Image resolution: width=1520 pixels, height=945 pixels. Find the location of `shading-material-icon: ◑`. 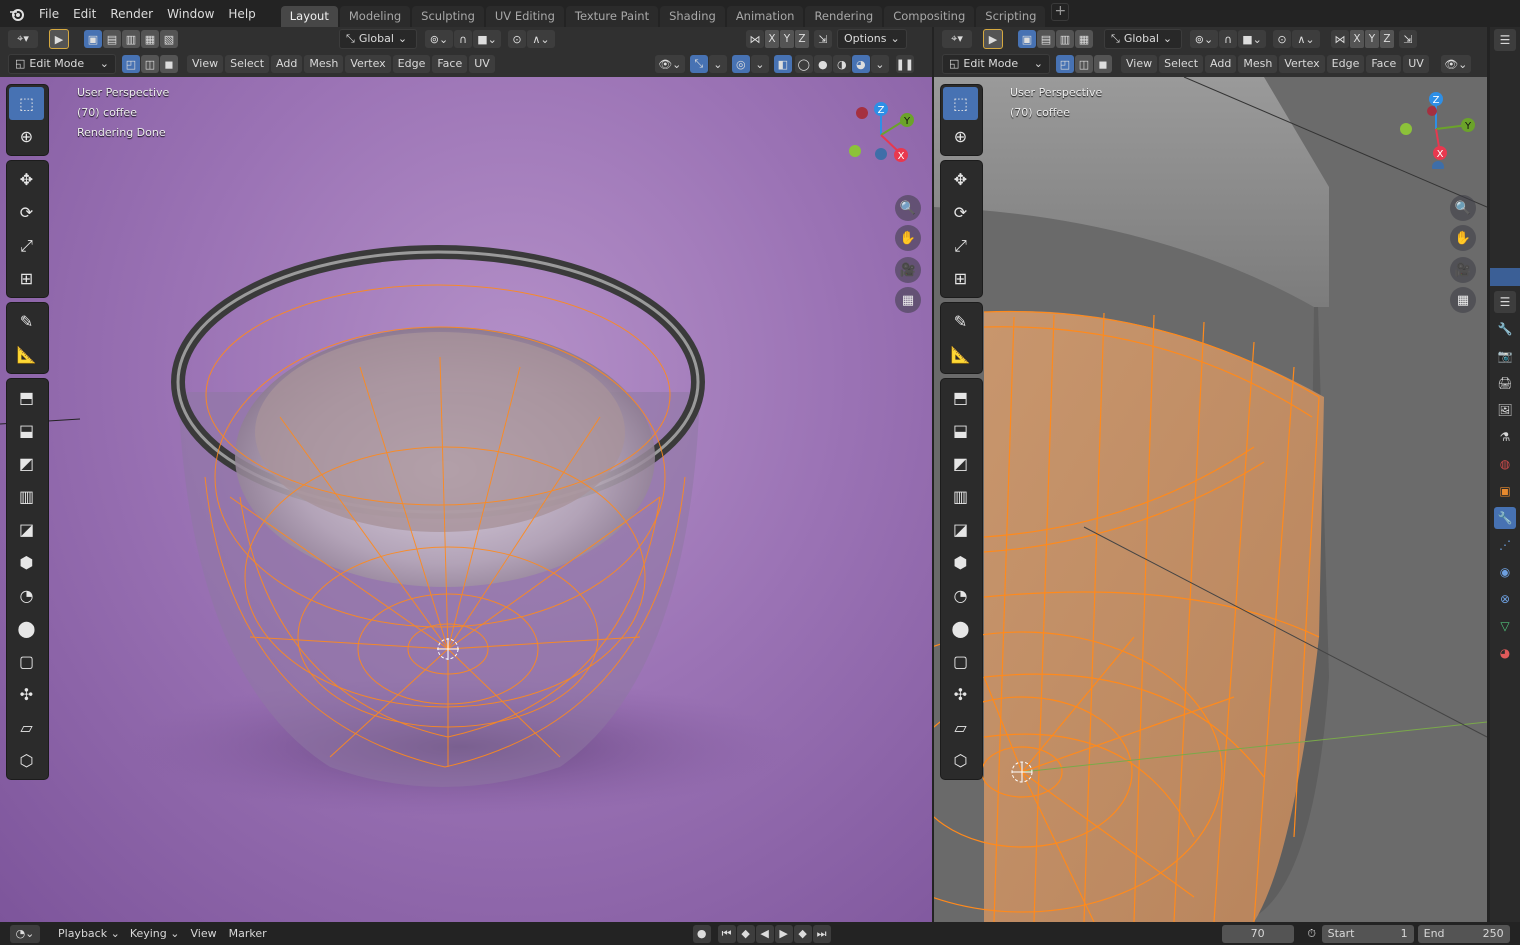

shading-material-icon: ◑ is located at coordinates (841, 64).